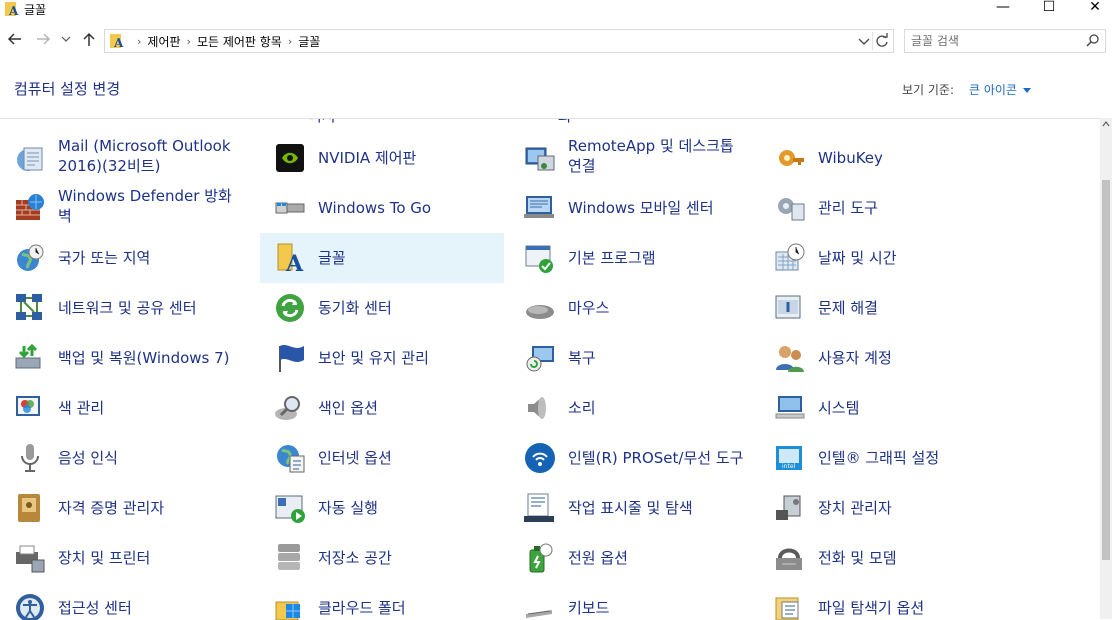  What do you see at coordinates (632, 508) in the screenshot?
I see `control-panel-item: 작업 표시줄 및 탐색` at bounding box center [632, 508].